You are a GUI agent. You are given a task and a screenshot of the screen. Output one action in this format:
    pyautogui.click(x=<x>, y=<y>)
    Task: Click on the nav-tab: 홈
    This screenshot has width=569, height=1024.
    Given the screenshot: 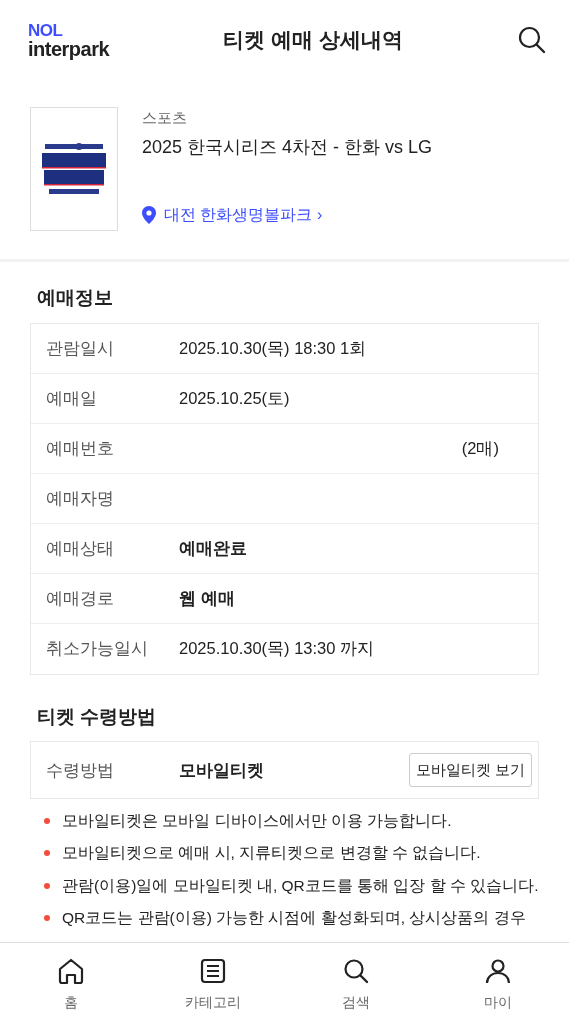 What is the action you would take?
    pyautogui.click(x=71, y=983)
    